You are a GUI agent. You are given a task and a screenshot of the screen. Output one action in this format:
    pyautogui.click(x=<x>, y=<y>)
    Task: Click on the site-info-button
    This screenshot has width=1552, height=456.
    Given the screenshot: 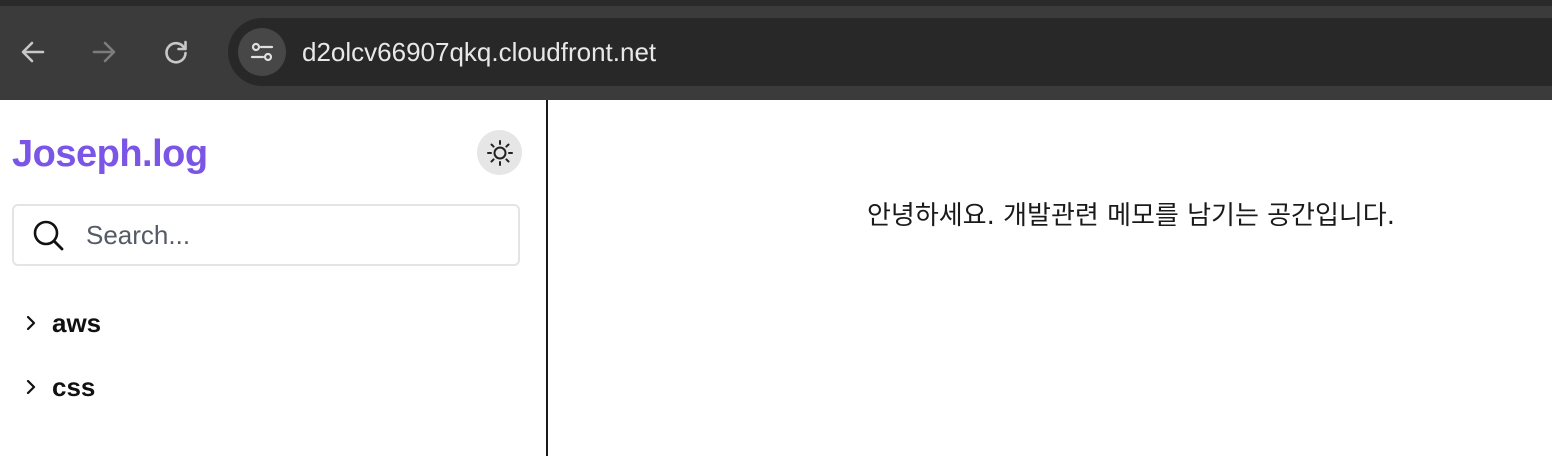 What is the action you would take?
    pyautogui.click(x=262, y=52)
    